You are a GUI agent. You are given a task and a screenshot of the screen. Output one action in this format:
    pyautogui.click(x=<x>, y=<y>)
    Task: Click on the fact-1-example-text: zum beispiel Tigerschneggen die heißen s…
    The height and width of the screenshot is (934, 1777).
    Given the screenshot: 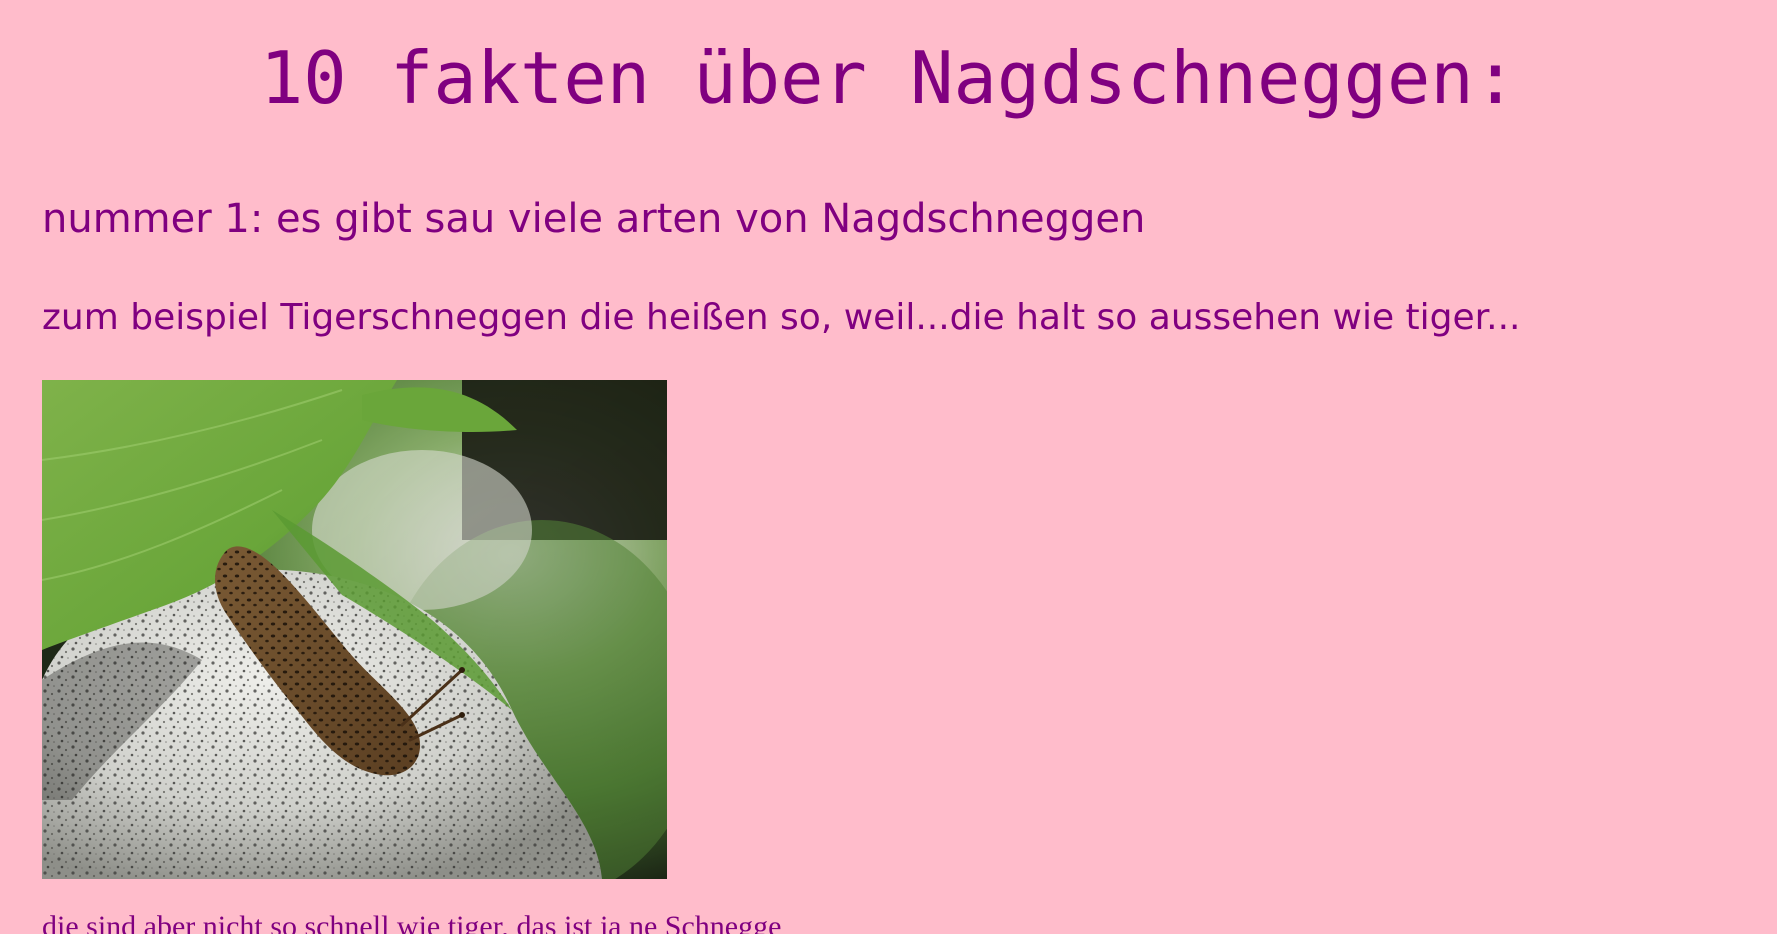 What is the action you would take?
    pyautogui.click(x=781, y=317)
    